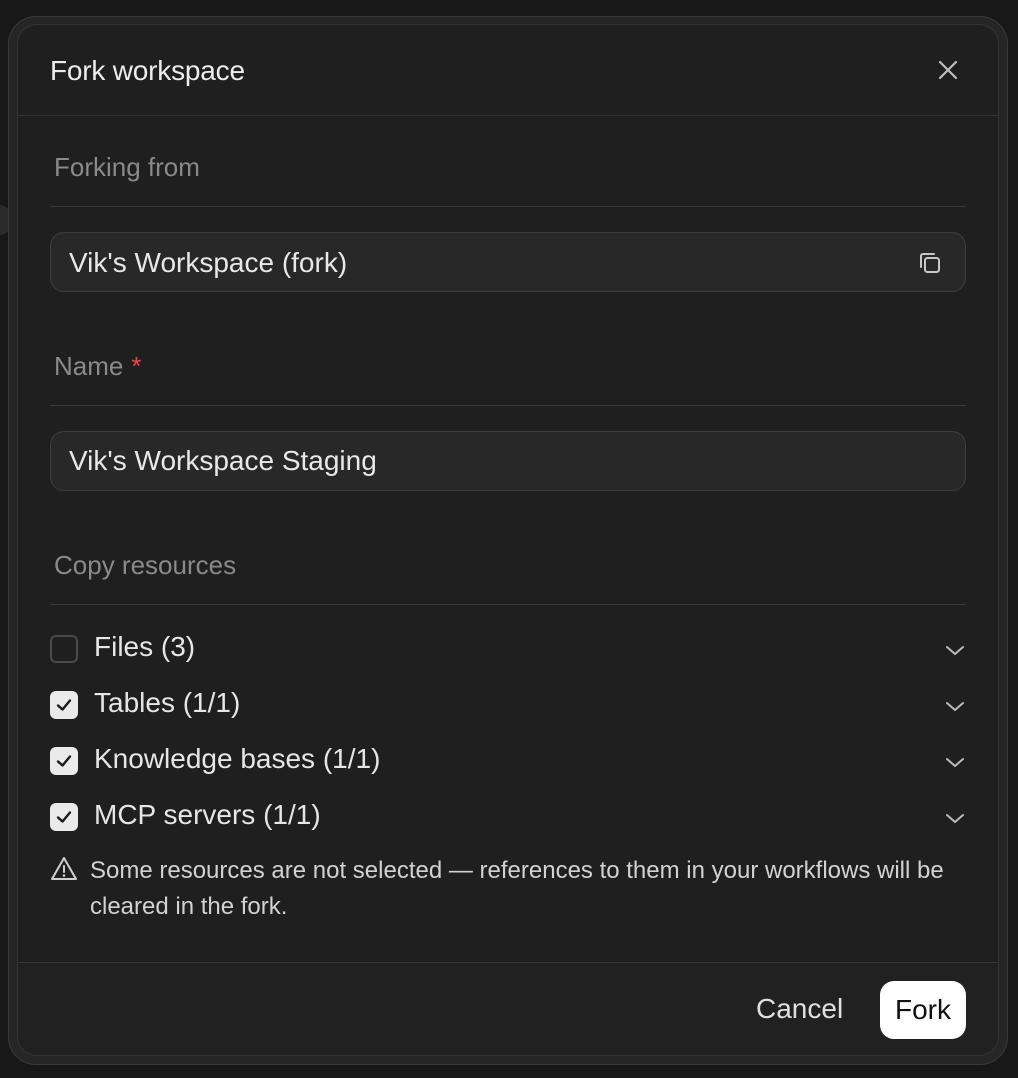 The image size is (1018, 1078). I want to click on copy-button, so click(930, 263).